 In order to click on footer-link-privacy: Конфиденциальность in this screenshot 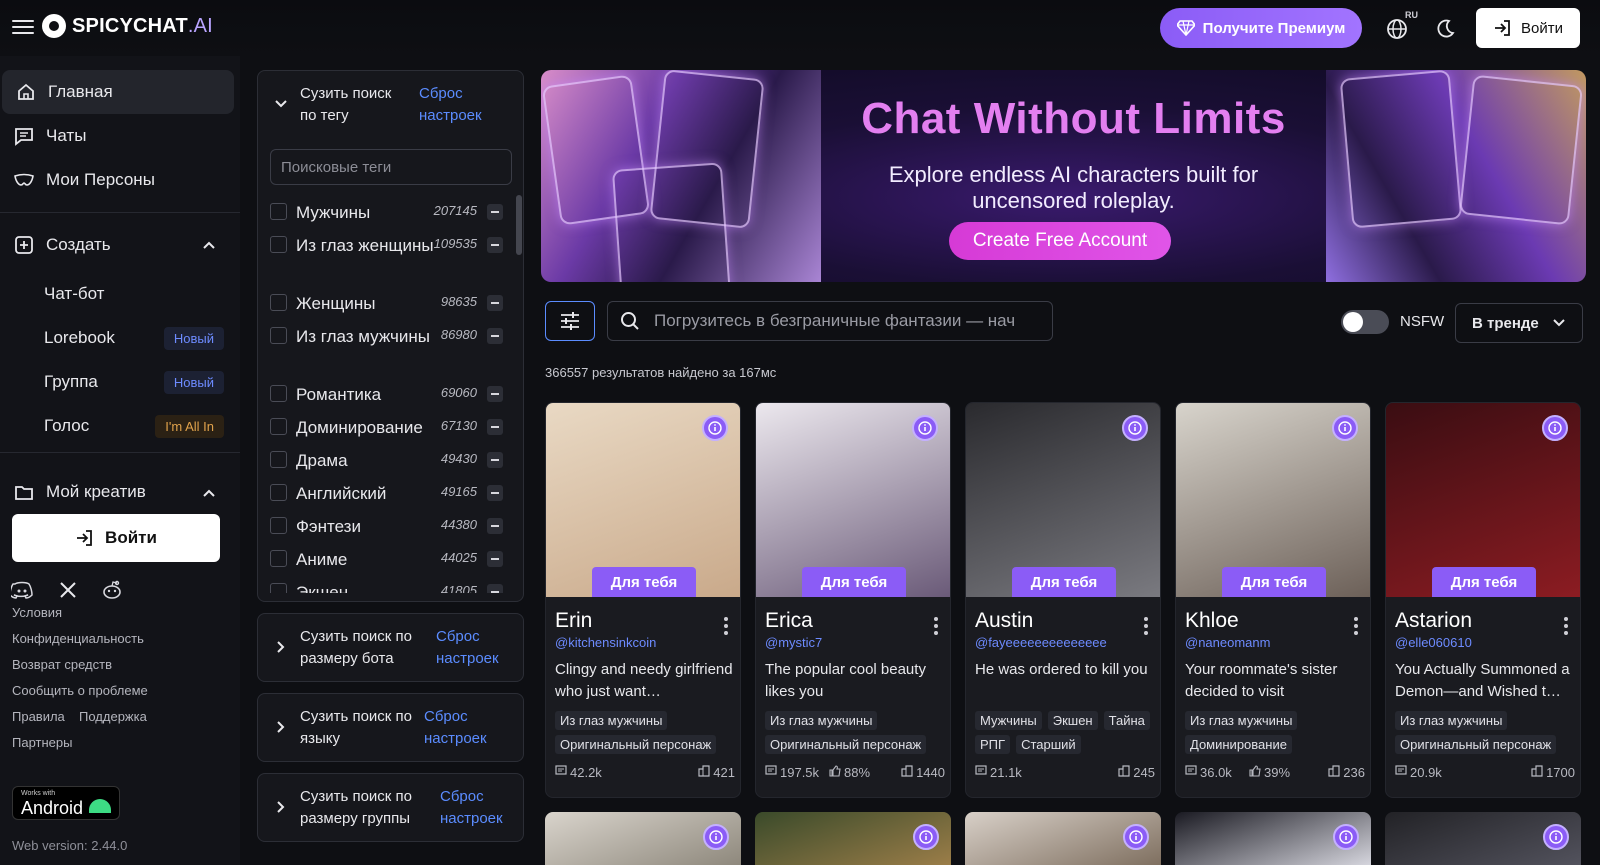, I will do `click(78, 638)`.